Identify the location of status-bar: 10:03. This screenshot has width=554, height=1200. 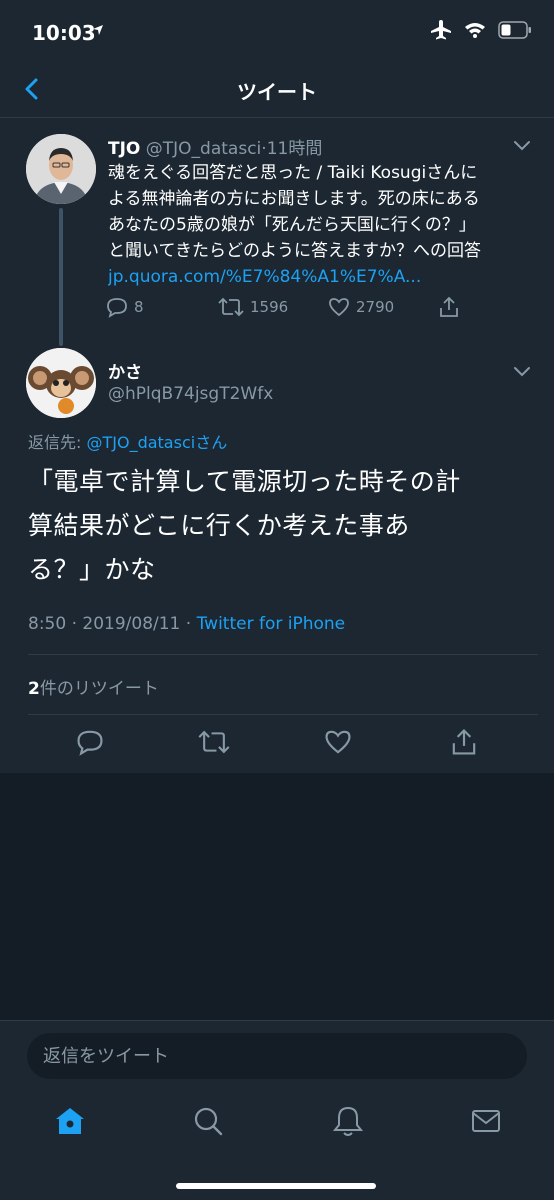
(277, 32).